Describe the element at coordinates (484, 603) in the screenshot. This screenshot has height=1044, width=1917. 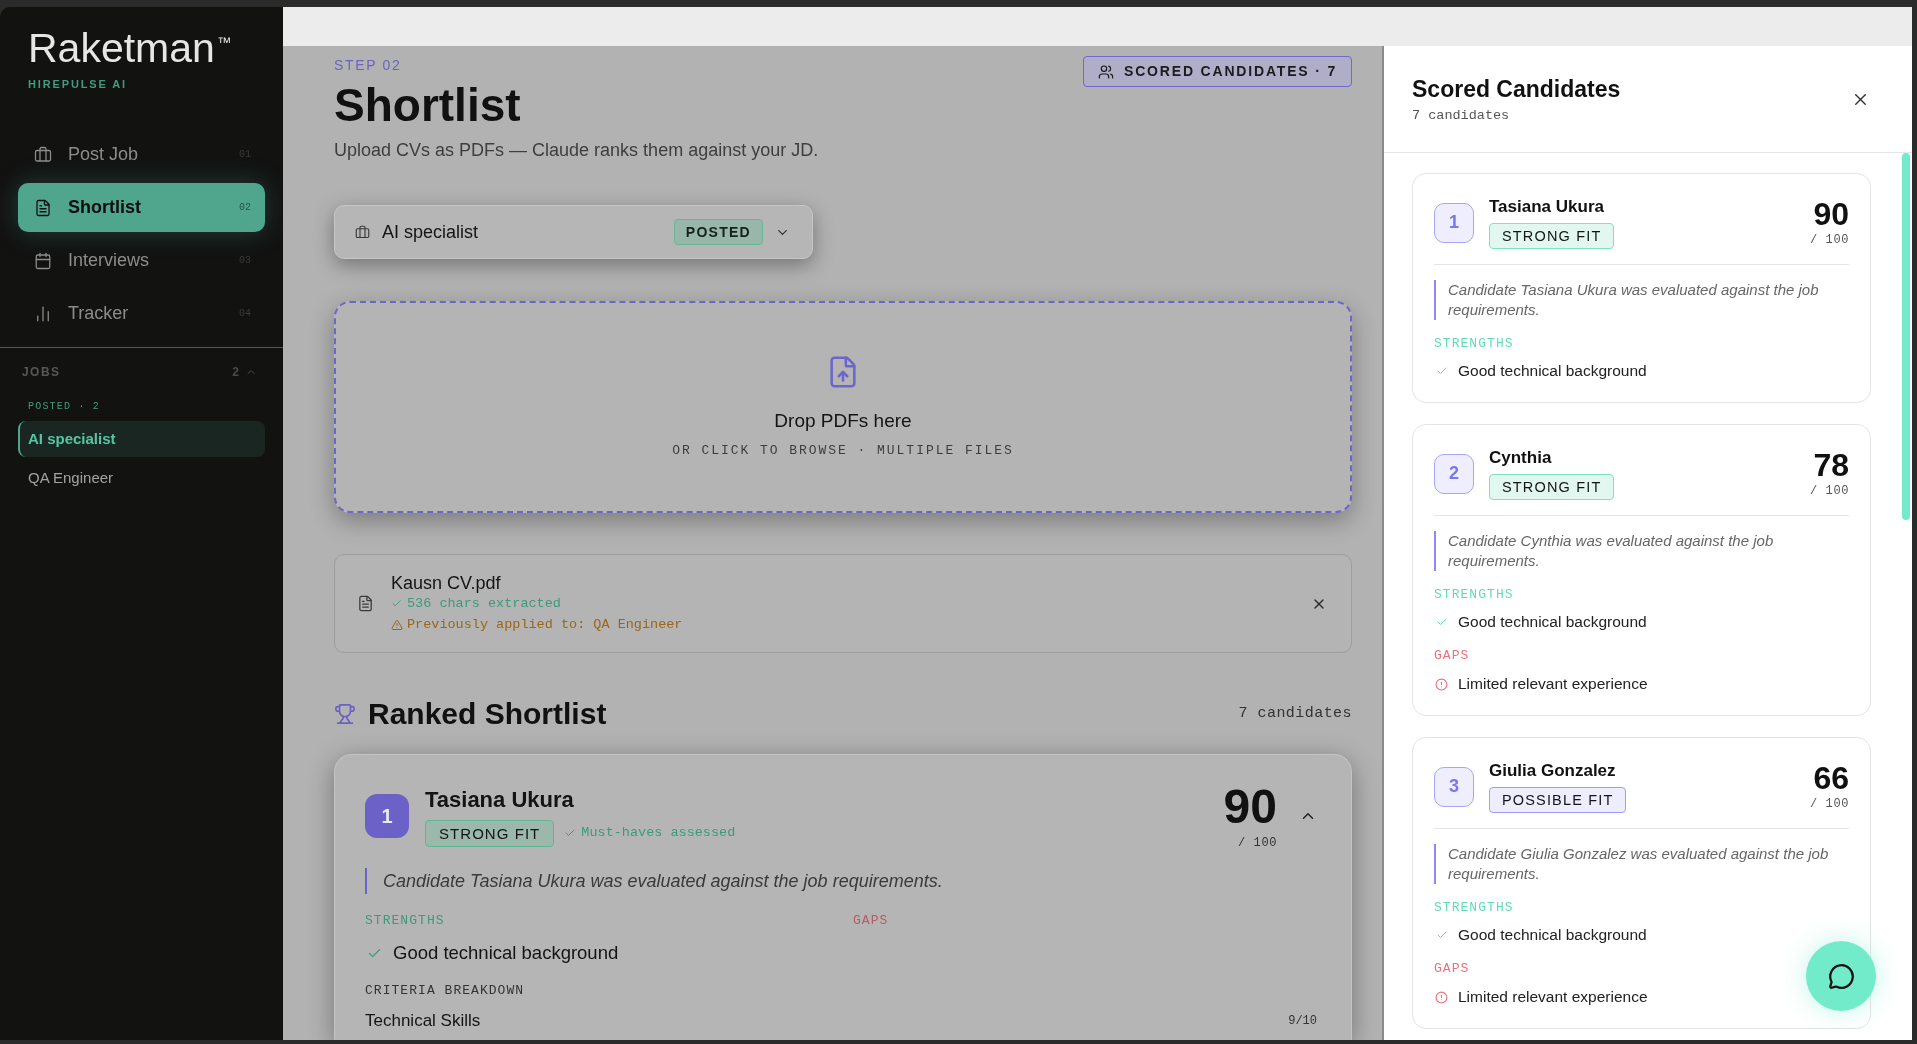
I see `extraction-status: 536 chars extracted` at that location.